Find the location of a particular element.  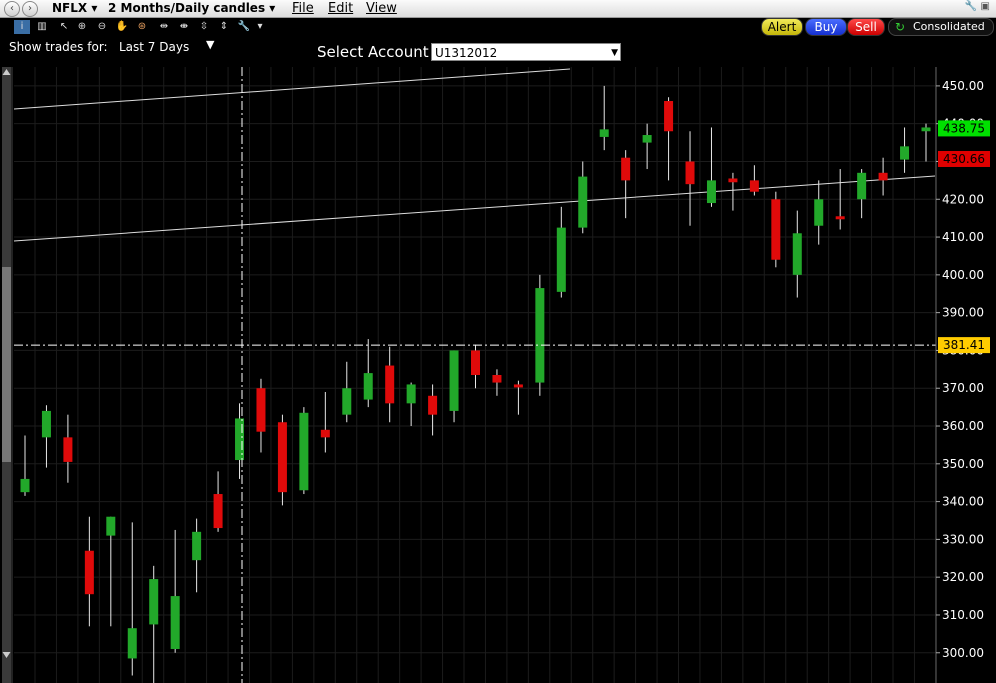

crosshair-price-text: 381.41 is located at coordinates (964, 345).